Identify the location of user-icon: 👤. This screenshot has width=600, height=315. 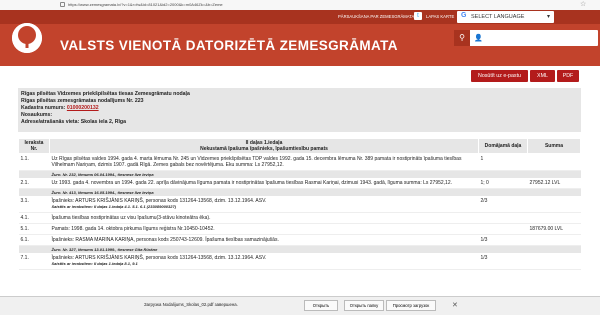
(478, 38).